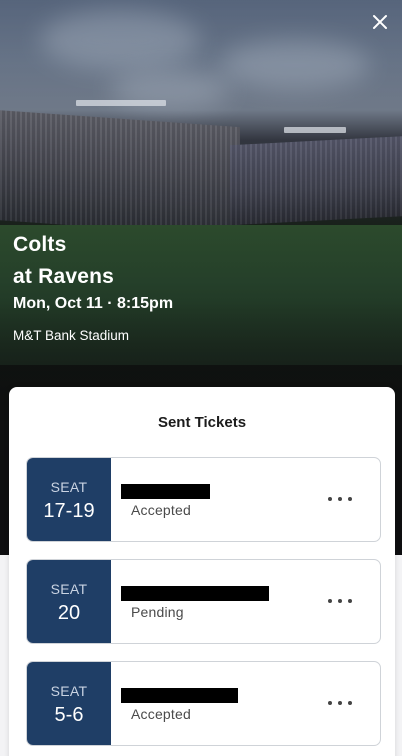 The height and width of the screenshot is (756, 402). I want to click on close-icon, so click(380, 22).